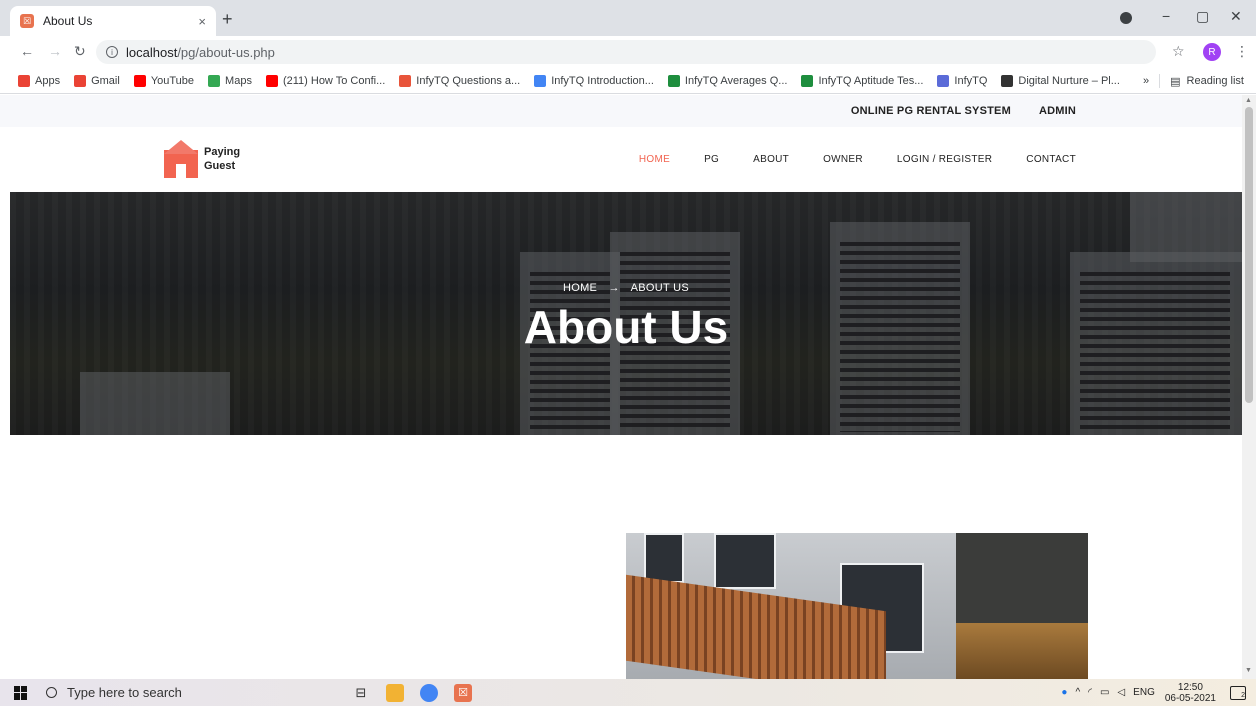 The height and width of the screenshot is (706, 1256). What do you see at coordinates (1064, 692) in the screenshot?
I see `help-icon: ●` at bounding box center [1064, 692].